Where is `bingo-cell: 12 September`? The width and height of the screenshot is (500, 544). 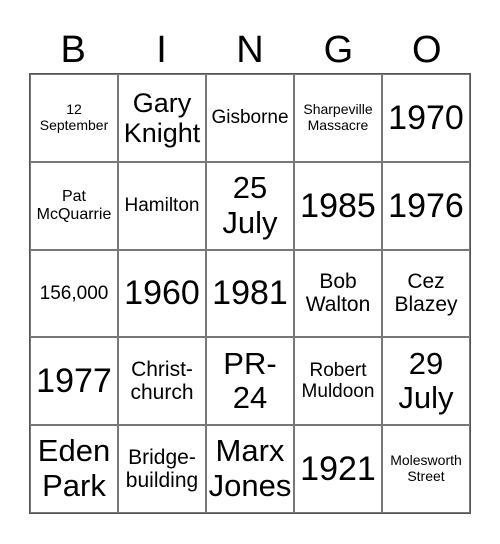 bingo-cell: 12 September is located at coordinates (74, 118).